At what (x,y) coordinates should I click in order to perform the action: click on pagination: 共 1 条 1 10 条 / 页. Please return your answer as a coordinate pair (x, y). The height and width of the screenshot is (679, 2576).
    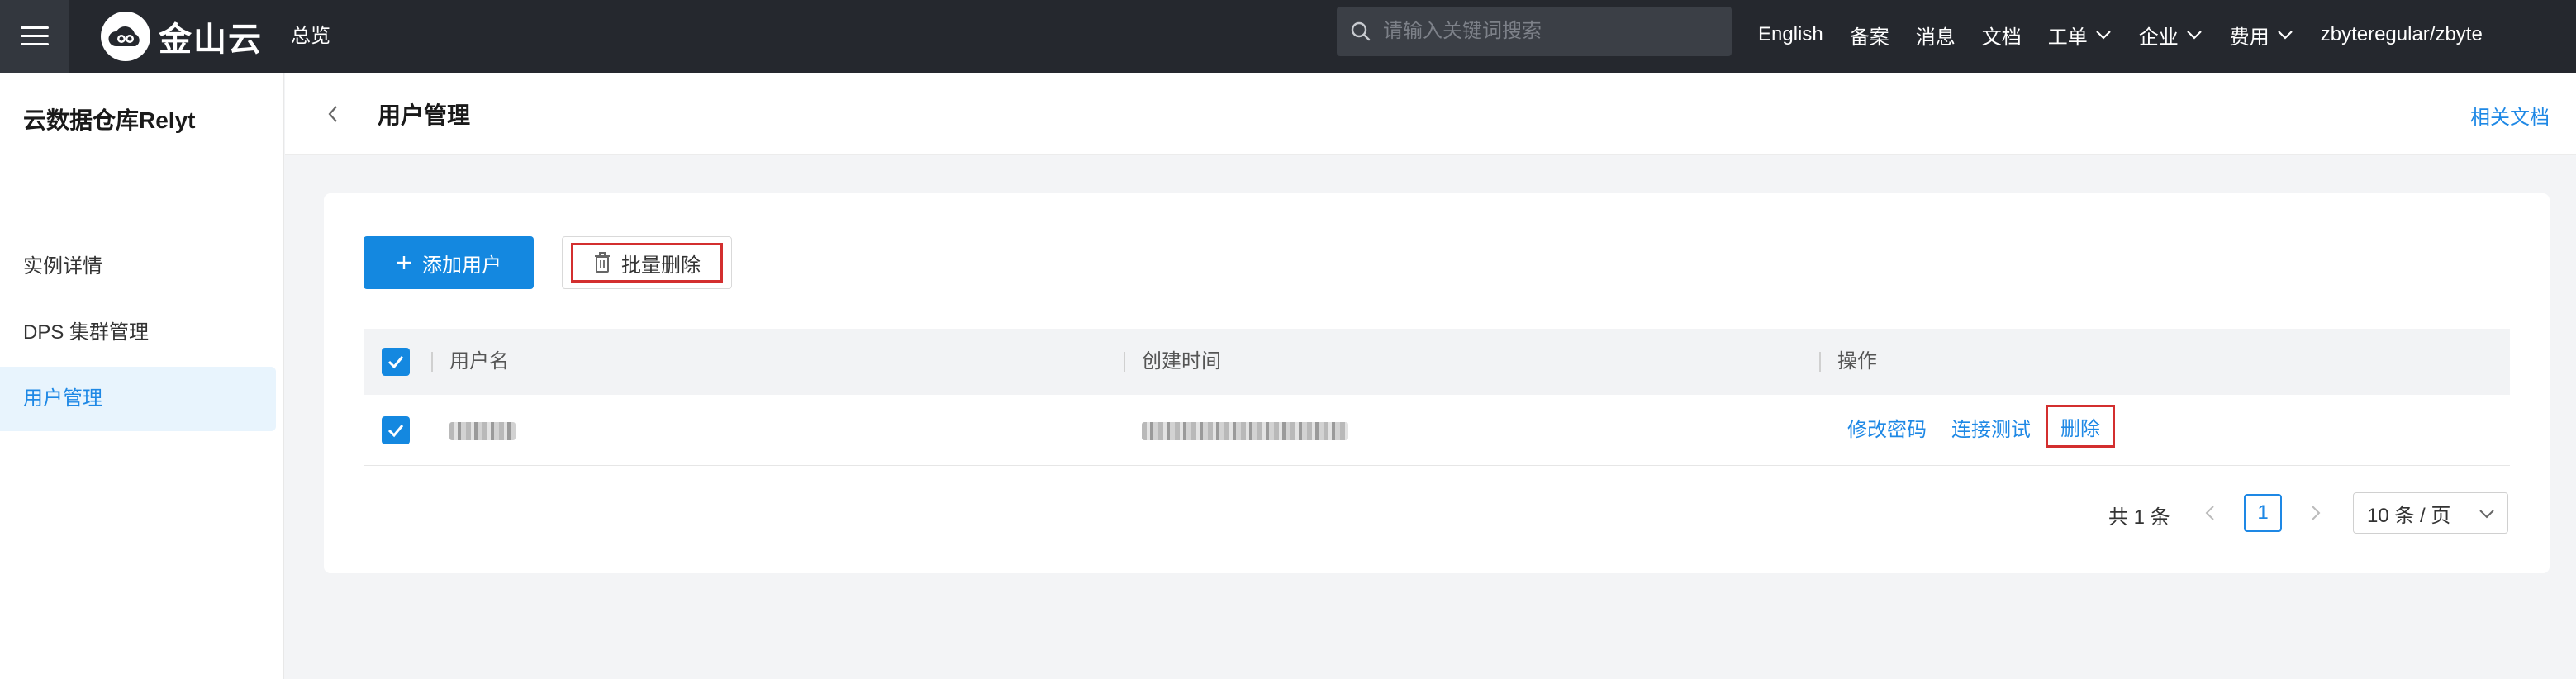
    Looking at the image, I should click on (1437, 513).